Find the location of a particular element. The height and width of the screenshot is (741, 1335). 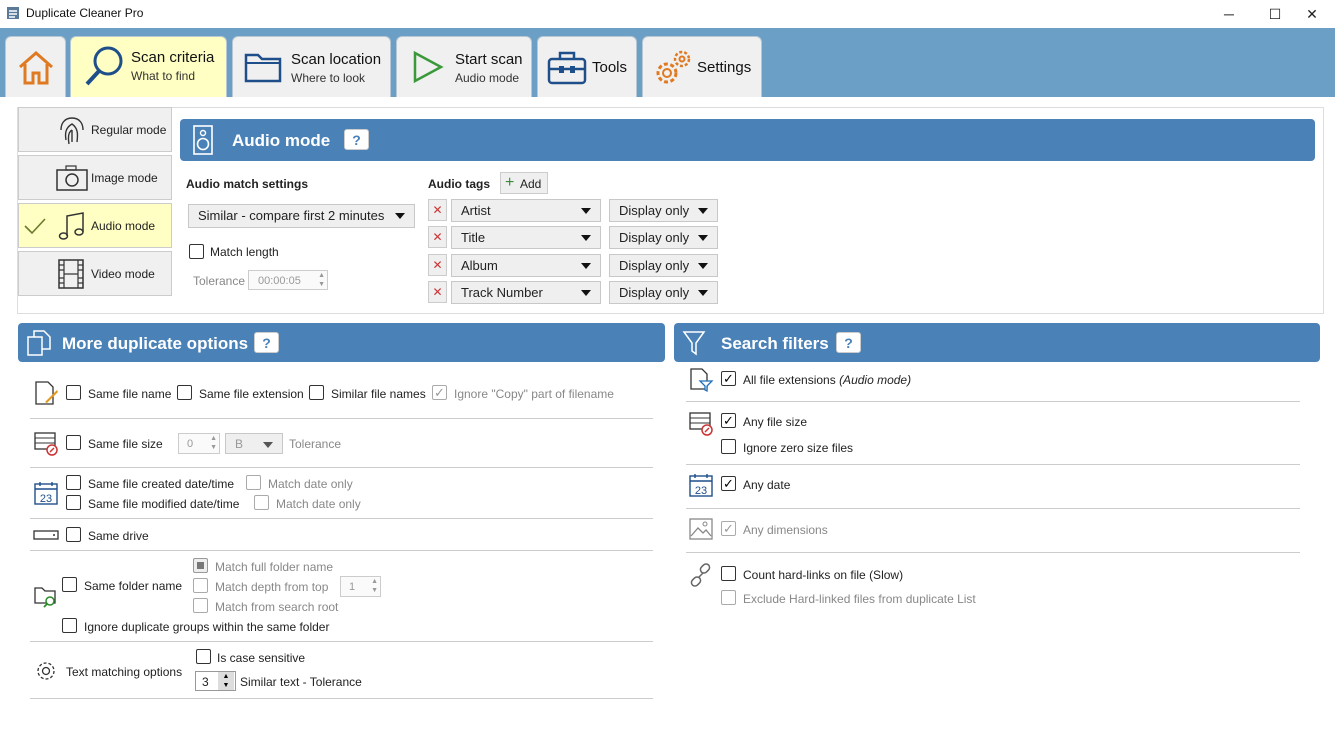

match-full-folder-radio is located at coordinates (200, 565).